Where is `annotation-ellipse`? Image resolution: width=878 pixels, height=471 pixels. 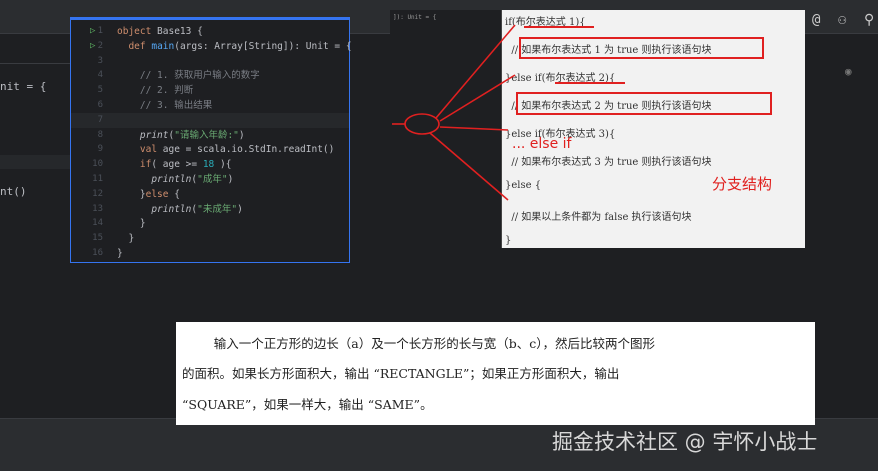
annotation-ellipse is located at coordinates (422, 124).